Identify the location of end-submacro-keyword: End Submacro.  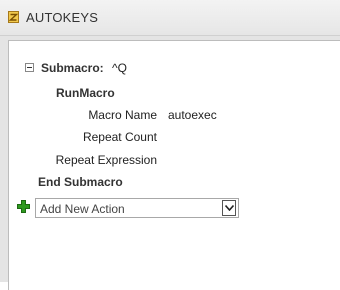
(80, 182).